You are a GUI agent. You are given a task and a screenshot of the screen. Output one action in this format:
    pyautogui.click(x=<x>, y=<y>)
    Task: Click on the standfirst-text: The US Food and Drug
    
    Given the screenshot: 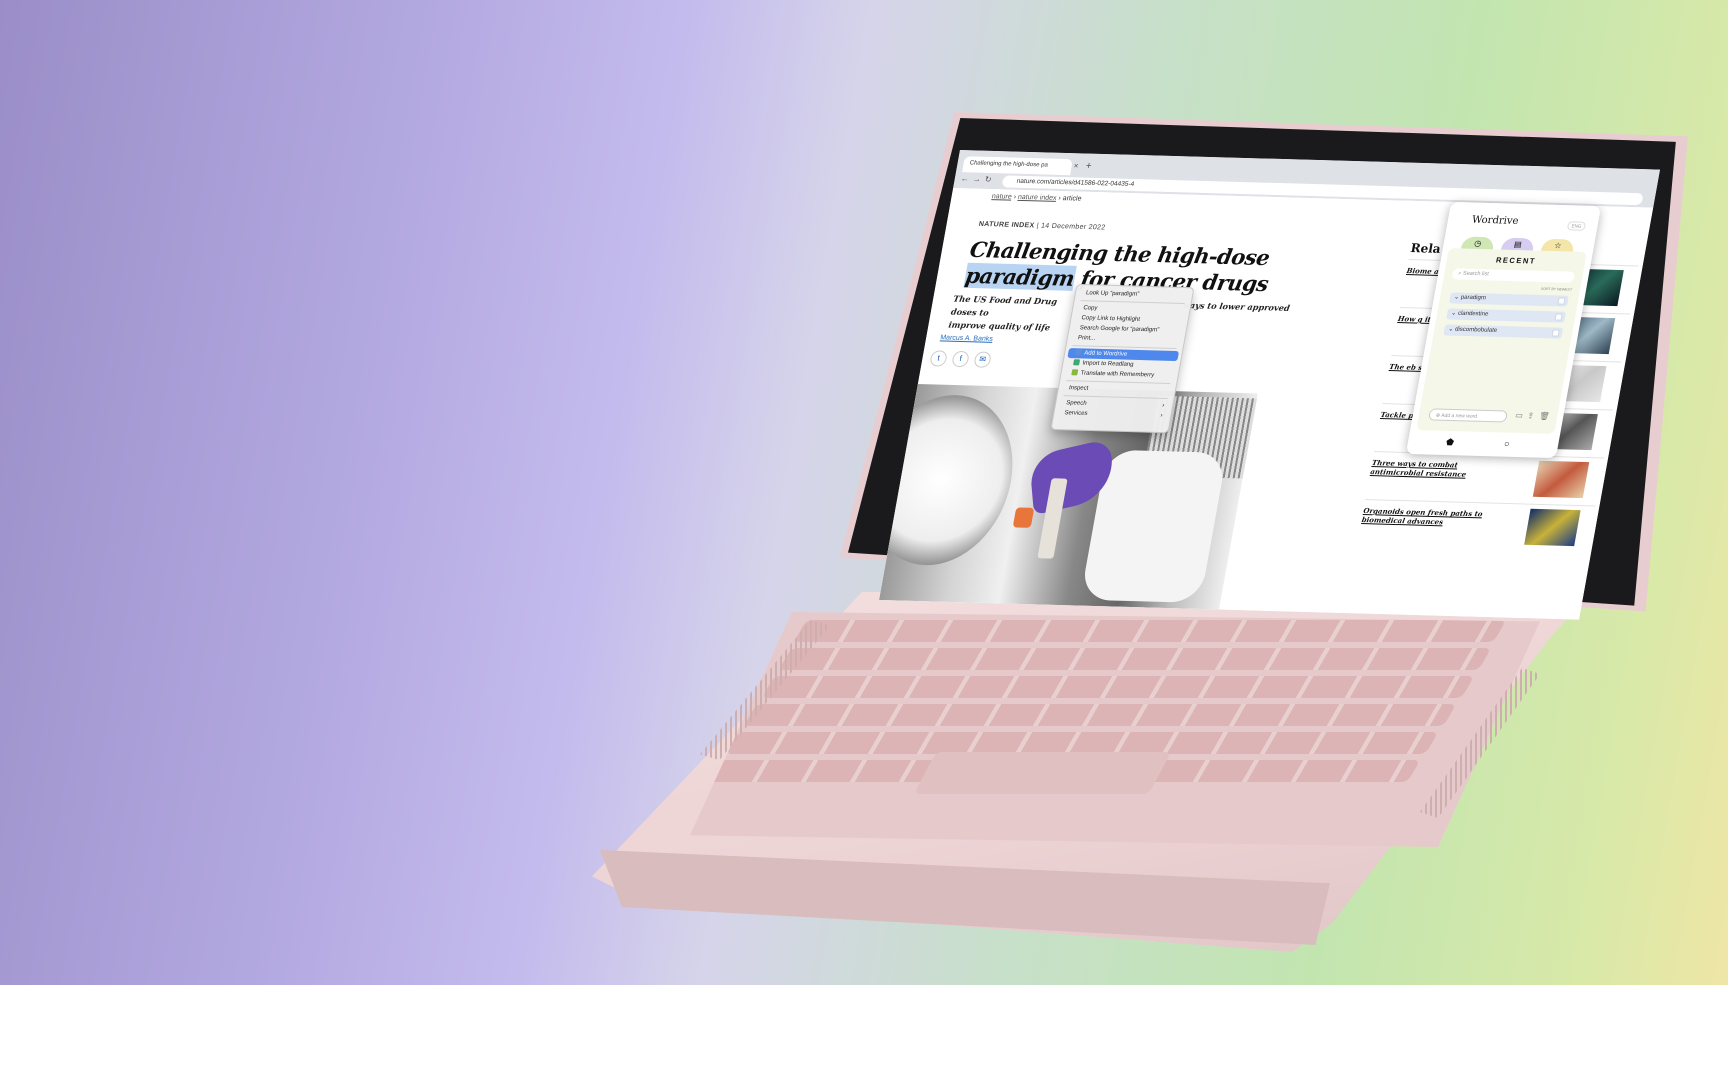 What is the action you would take?
    pyautogui.click(x=1005, y=300)
    